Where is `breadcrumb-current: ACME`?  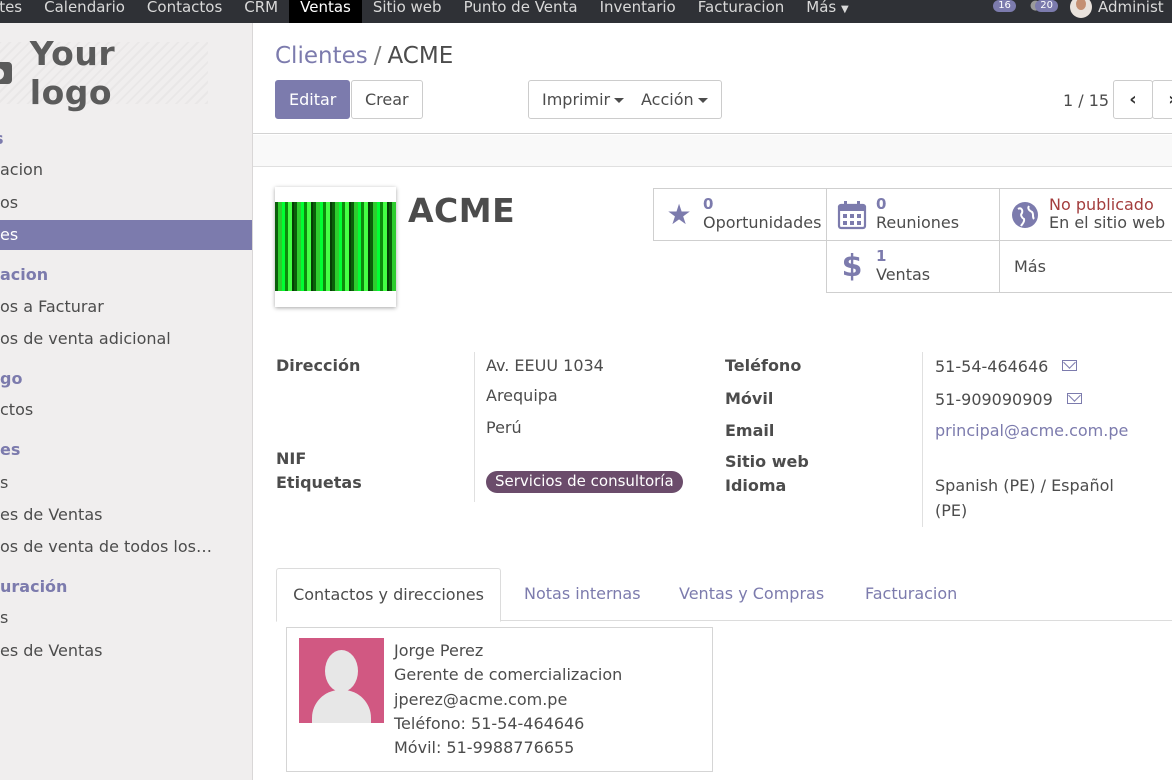
breadcrumb-current: ACME is located at coordinates (420, 56).